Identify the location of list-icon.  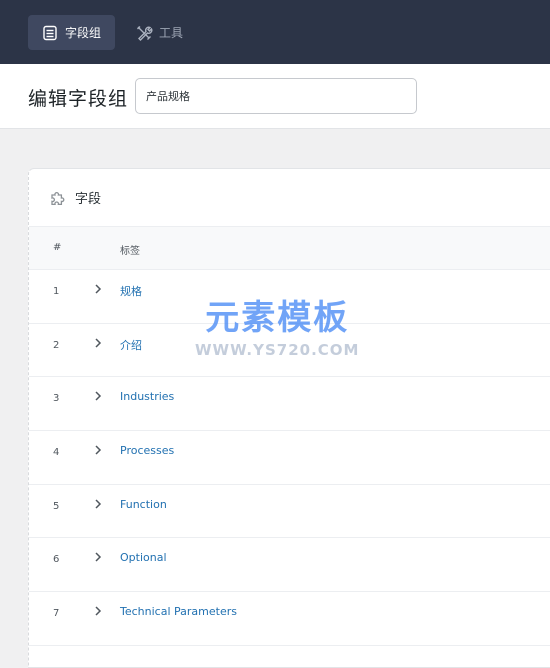
(50, 33).